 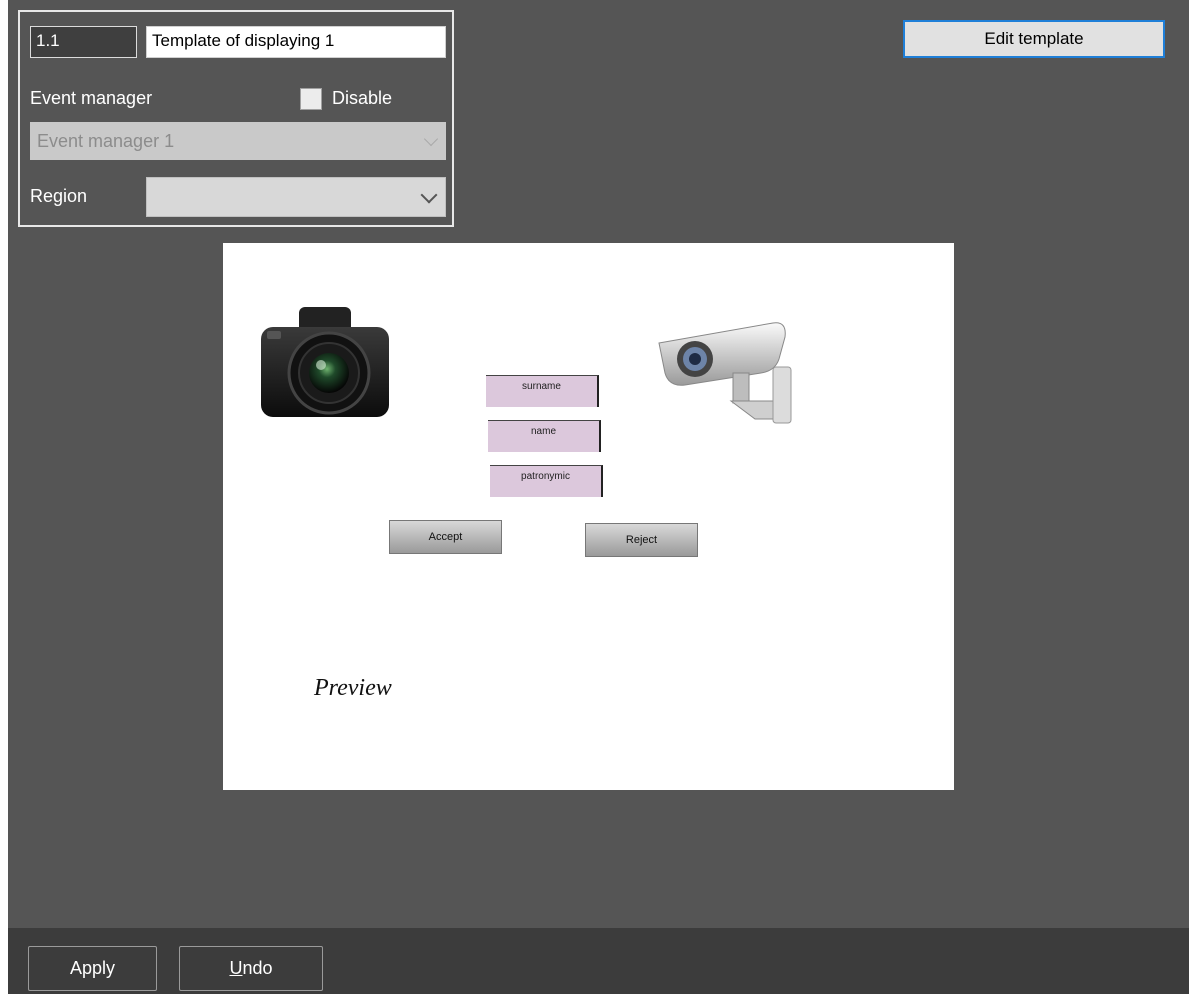 I want to click on template-name-field: Template of displaying 1, so click(x=296, y=42).